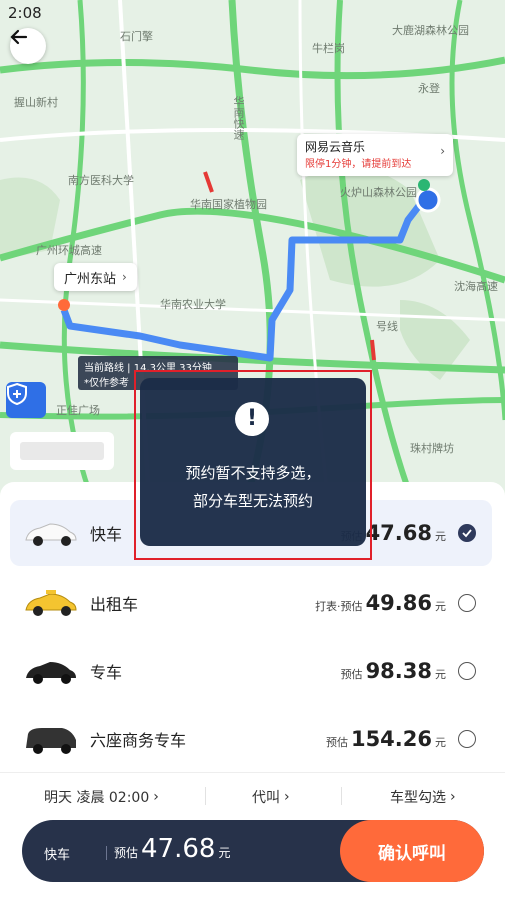 The image size is (505, 897). I want to click on start-callout: 广州东站 ›, so click(95, 277).